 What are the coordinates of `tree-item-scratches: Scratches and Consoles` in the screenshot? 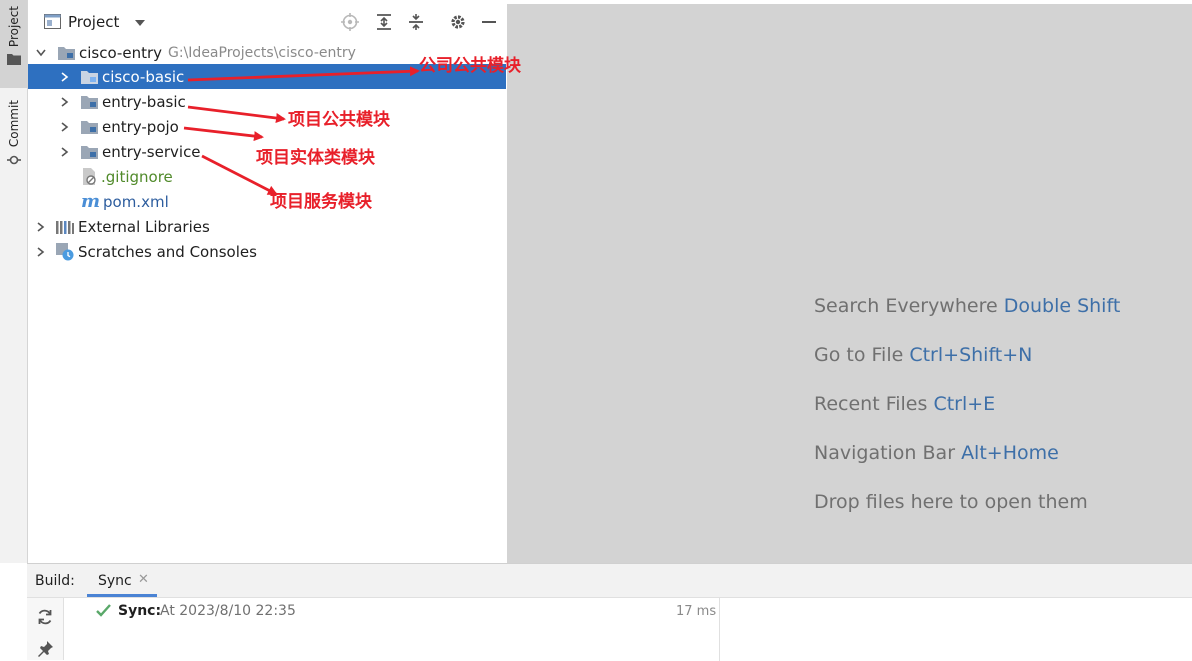 It's located at (145, 251).